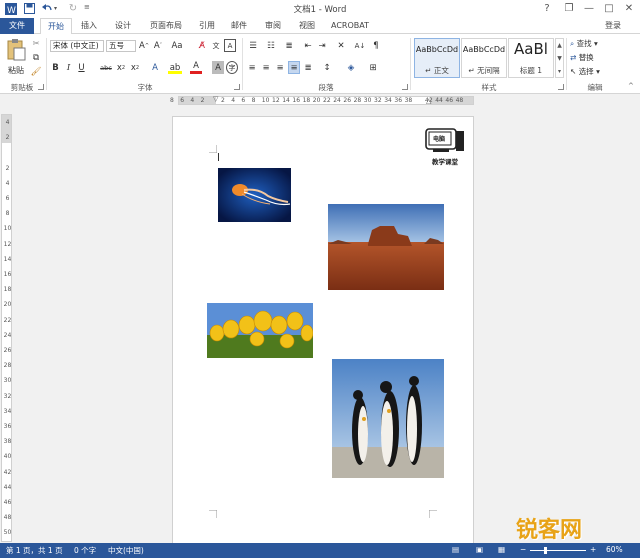  What do you see at coordinates (81, 67) in the screenshot?
I see `underline-icon: U` at bounding box center [81, 67].